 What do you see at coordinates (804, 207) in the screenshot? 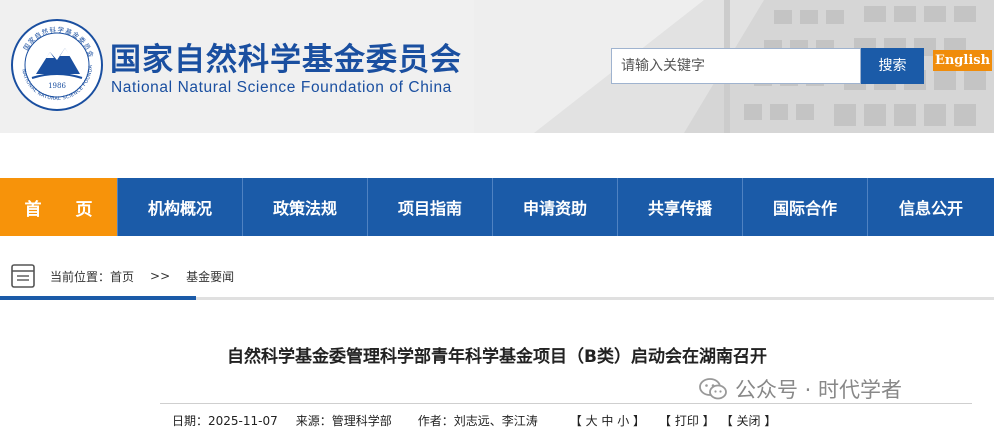
I see `nav-item-international: 国际合作` at bounding box center [804, 207].